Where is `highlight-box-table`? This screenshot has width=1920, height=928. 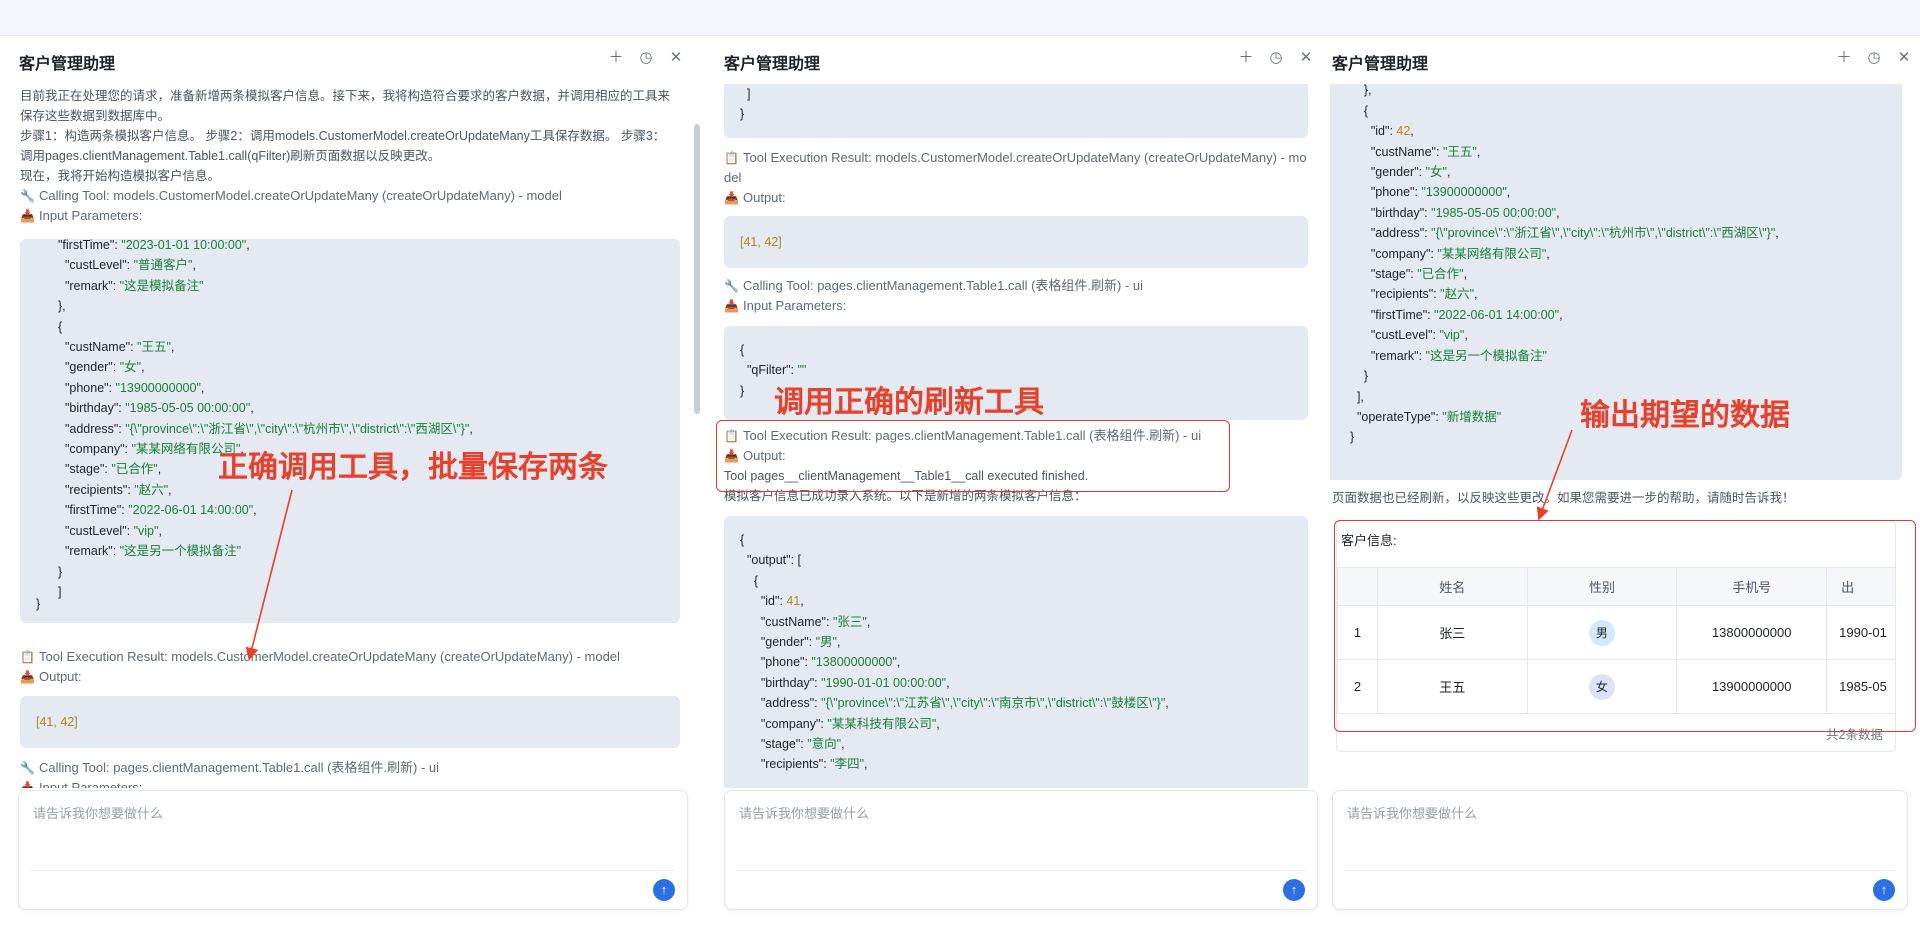 highlight-box-table is located at coordinates (1625, 626).